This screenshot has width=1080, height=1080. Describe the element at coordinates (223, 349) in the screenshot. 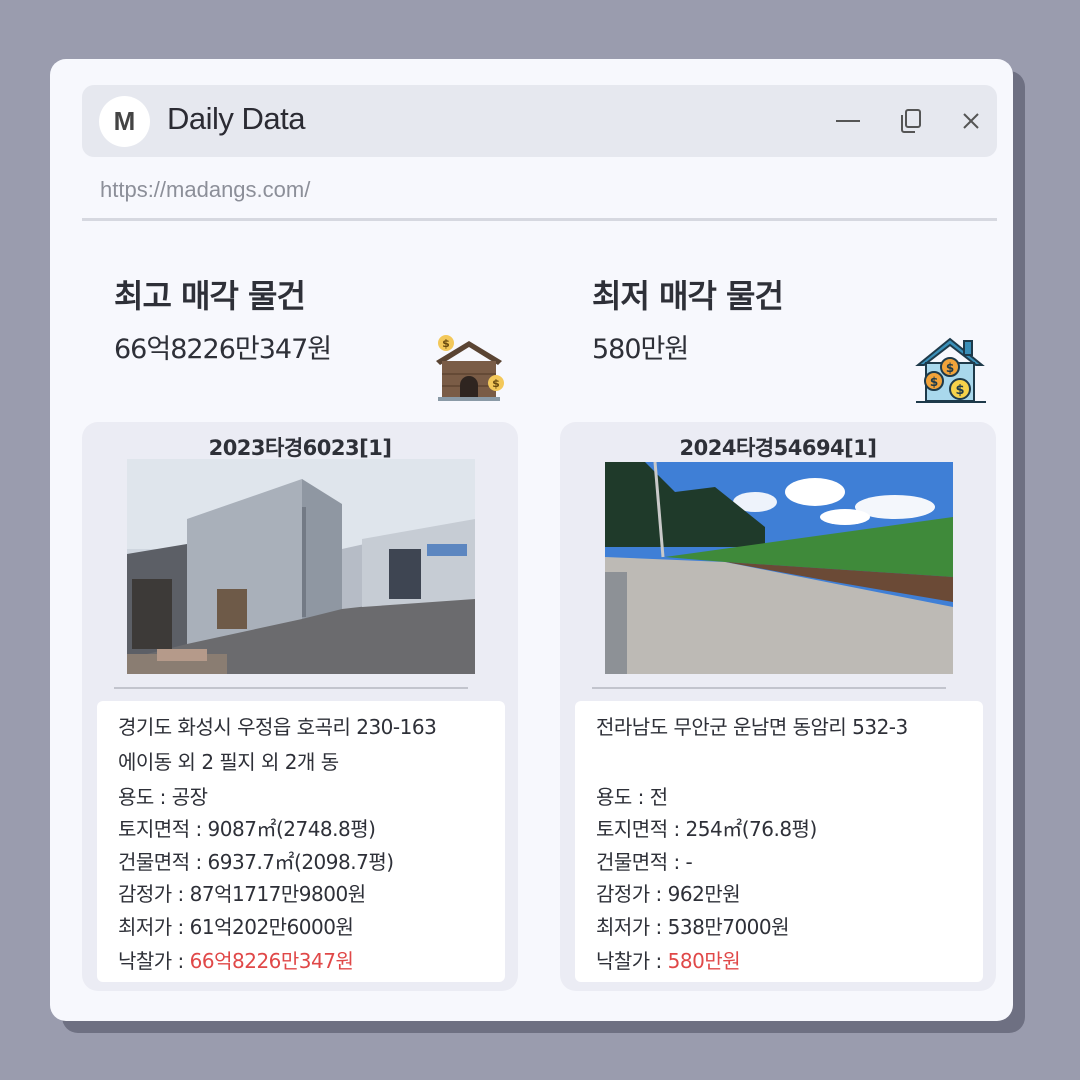

I see `highest-amount: 66억8226만347원` at that location.